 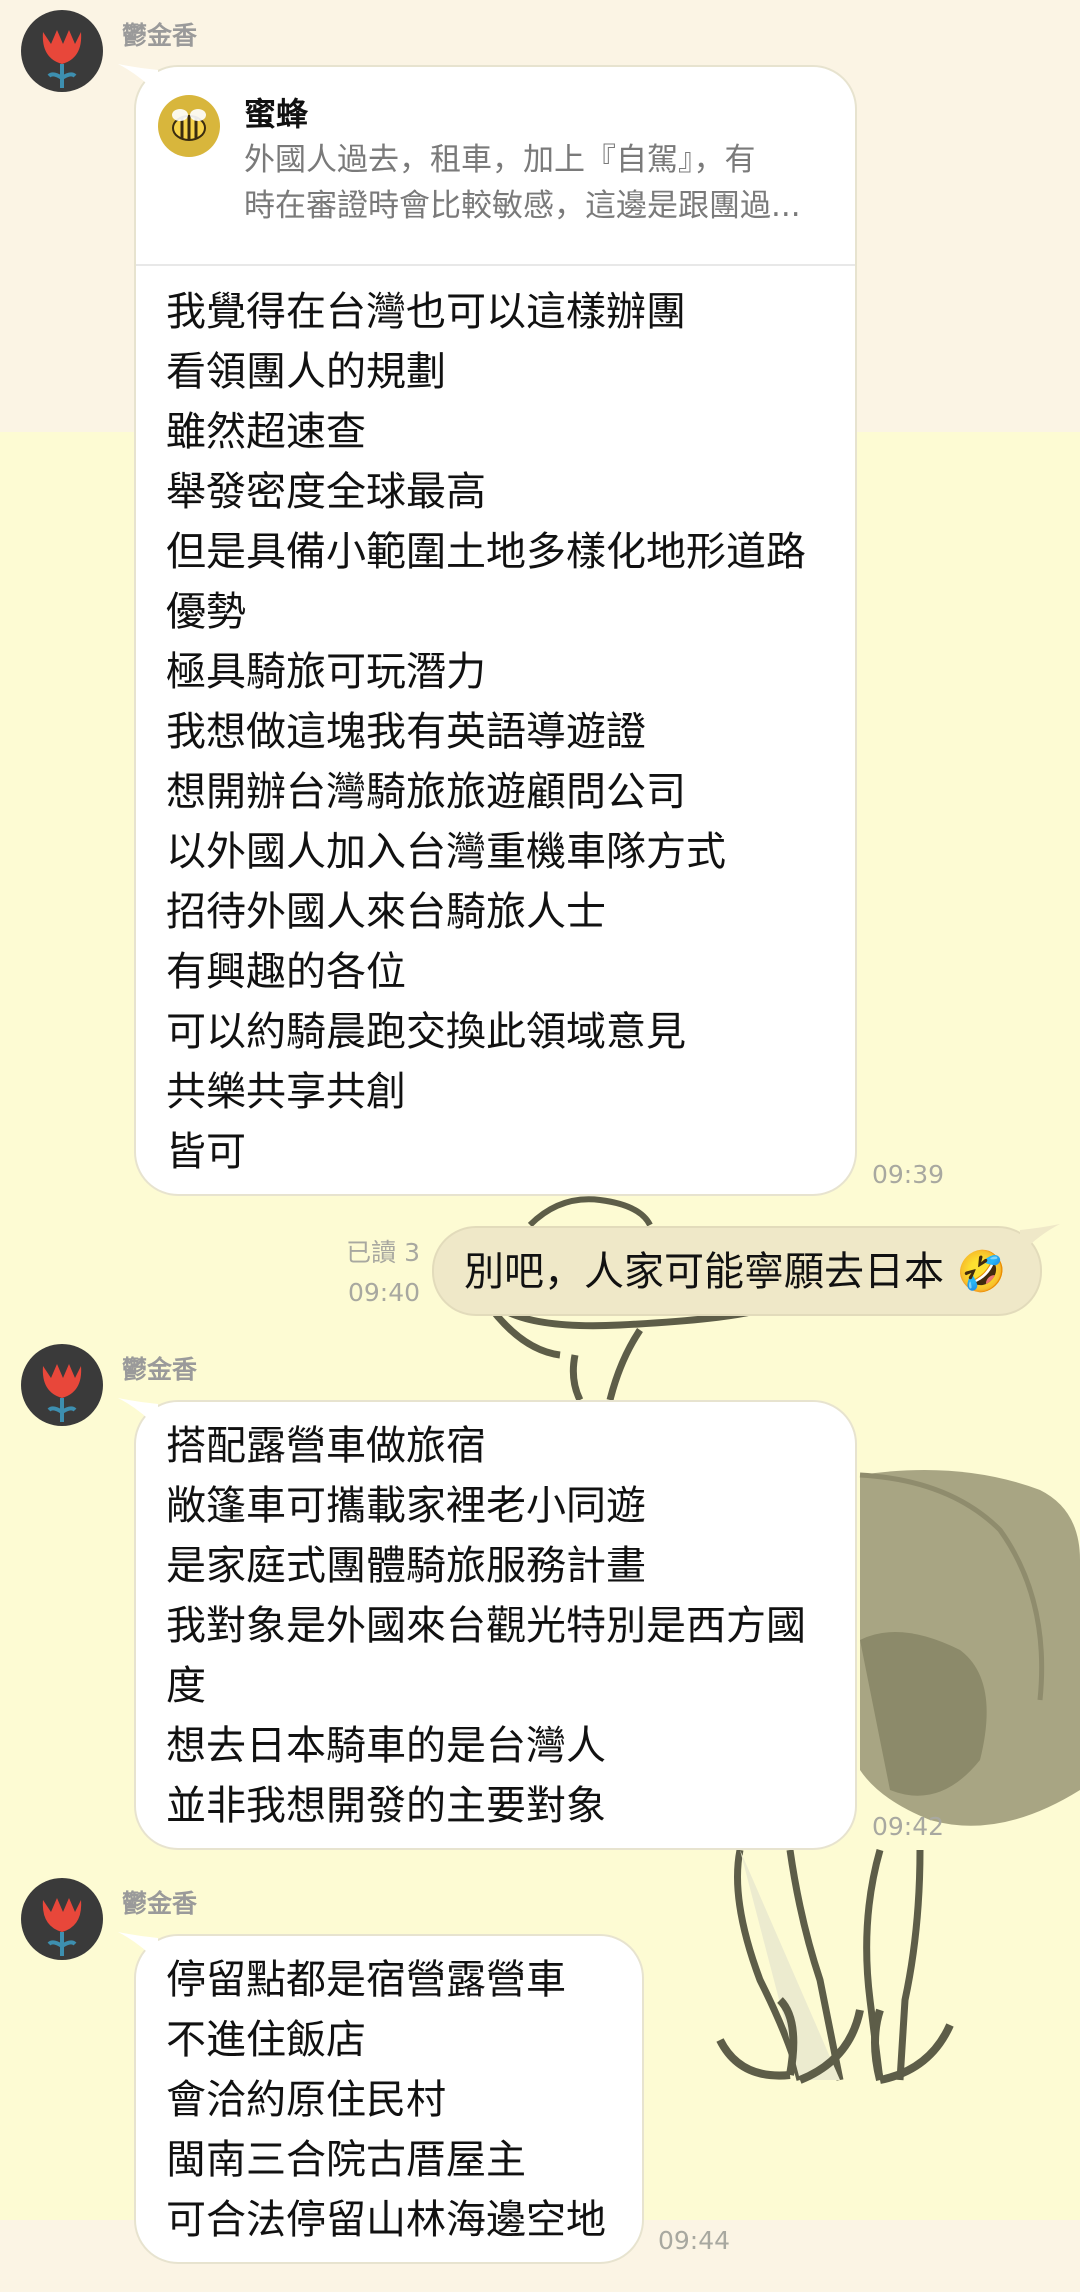 What do you see at coordinates (286, 972) in the screenshot?
I see `message-line: 有興趣的各位` at bounding box center [286, 972].